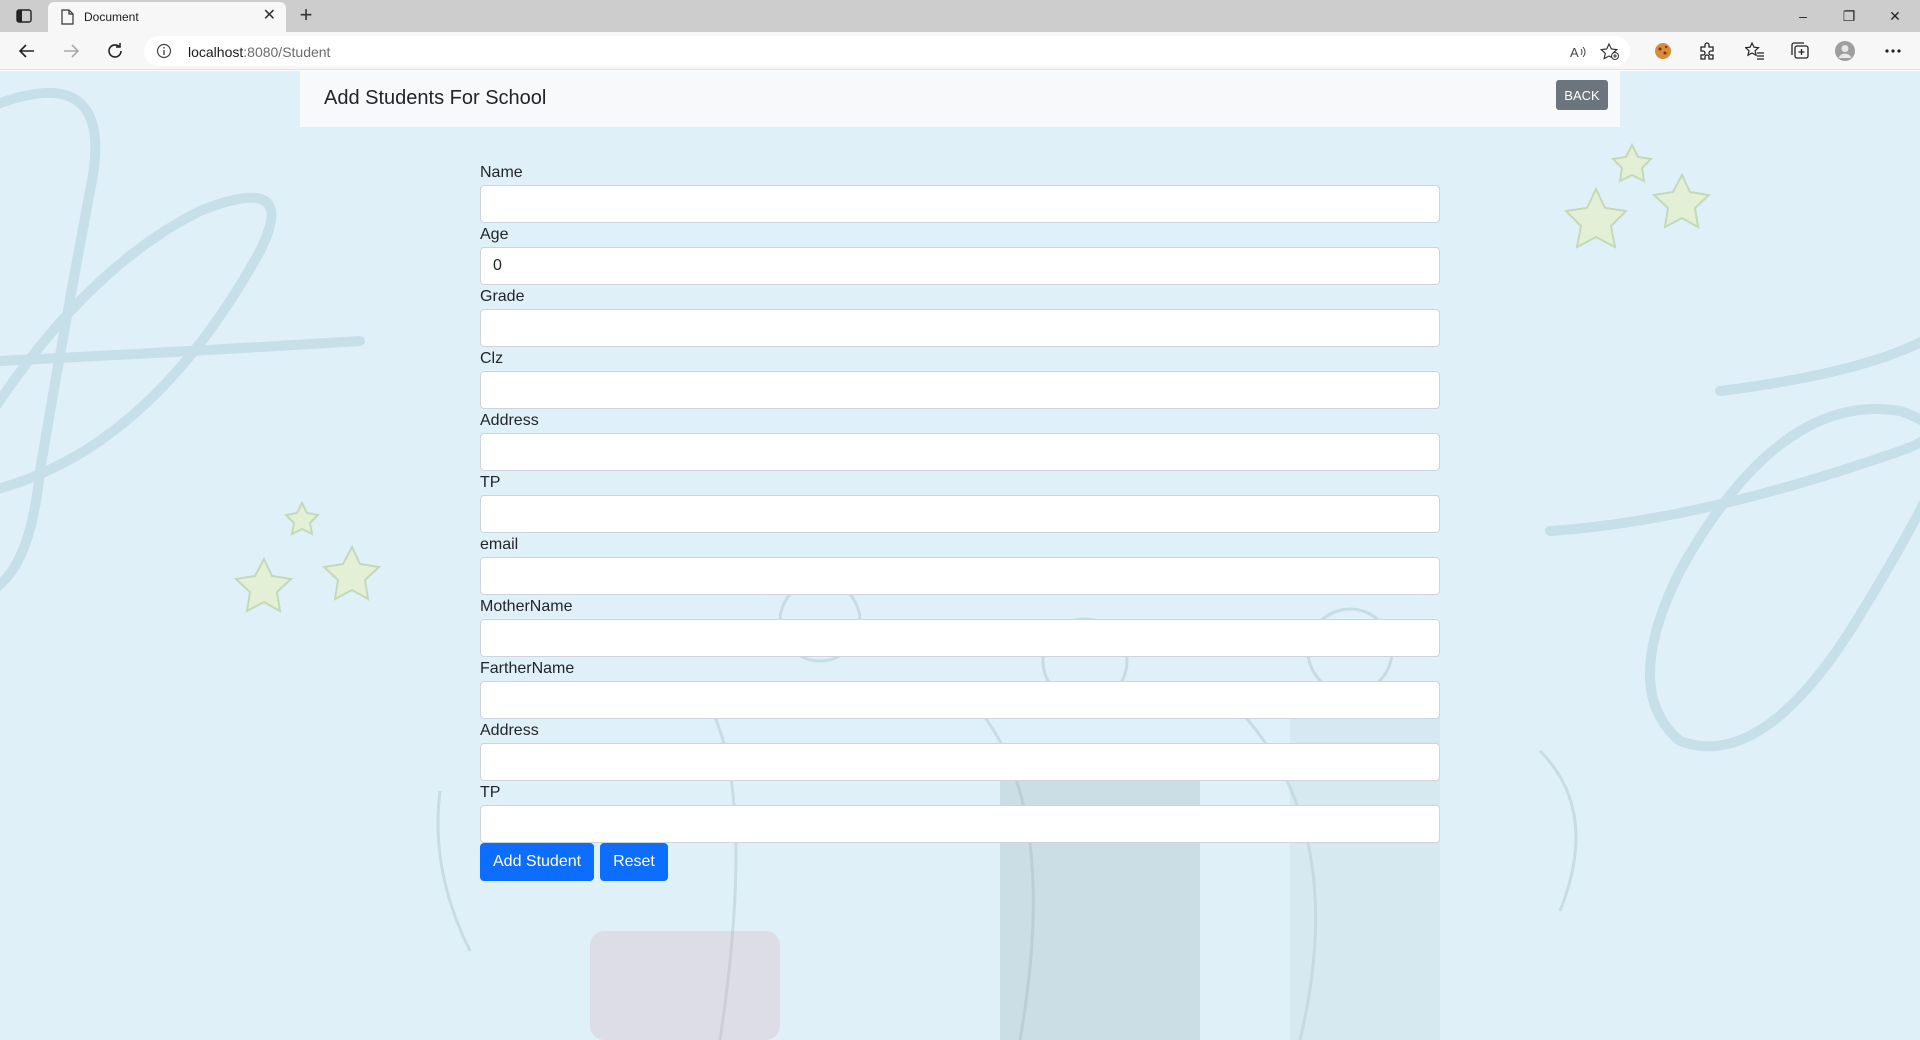  Describe the element at coordinates (306, 16) in the screenshot. I see `new-tab-button: +` at that location.